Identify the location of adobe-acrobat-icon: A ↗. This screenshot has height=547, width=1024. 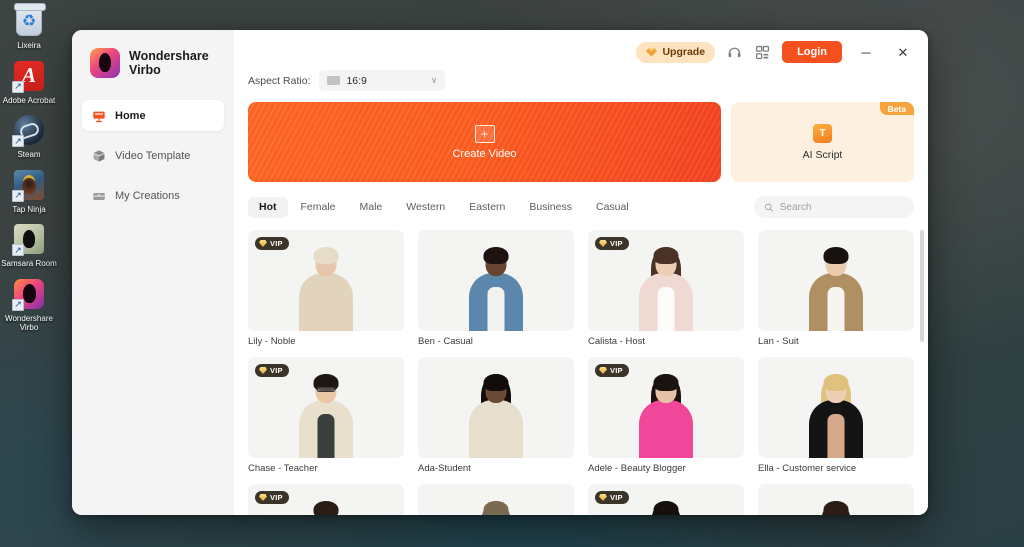
(29, 76).